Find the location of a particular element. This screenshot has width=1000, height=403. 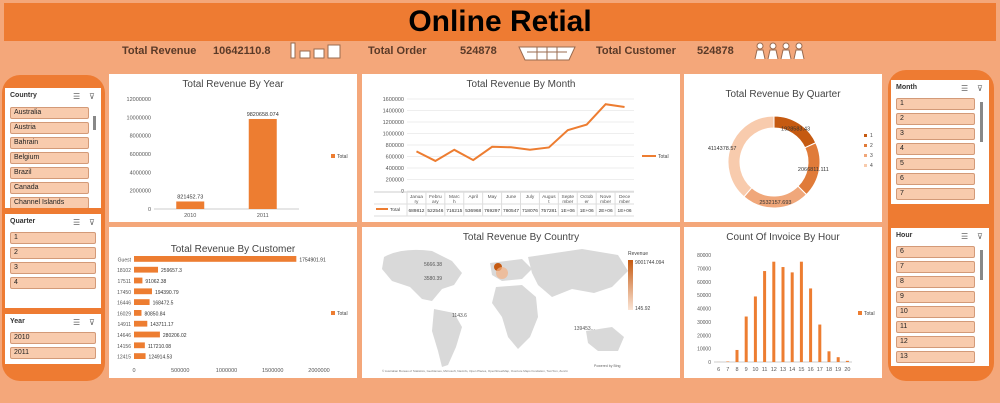

year-slicer: Year ☰ ⊽ 2010 2011 is located at coordinates (53, 339).